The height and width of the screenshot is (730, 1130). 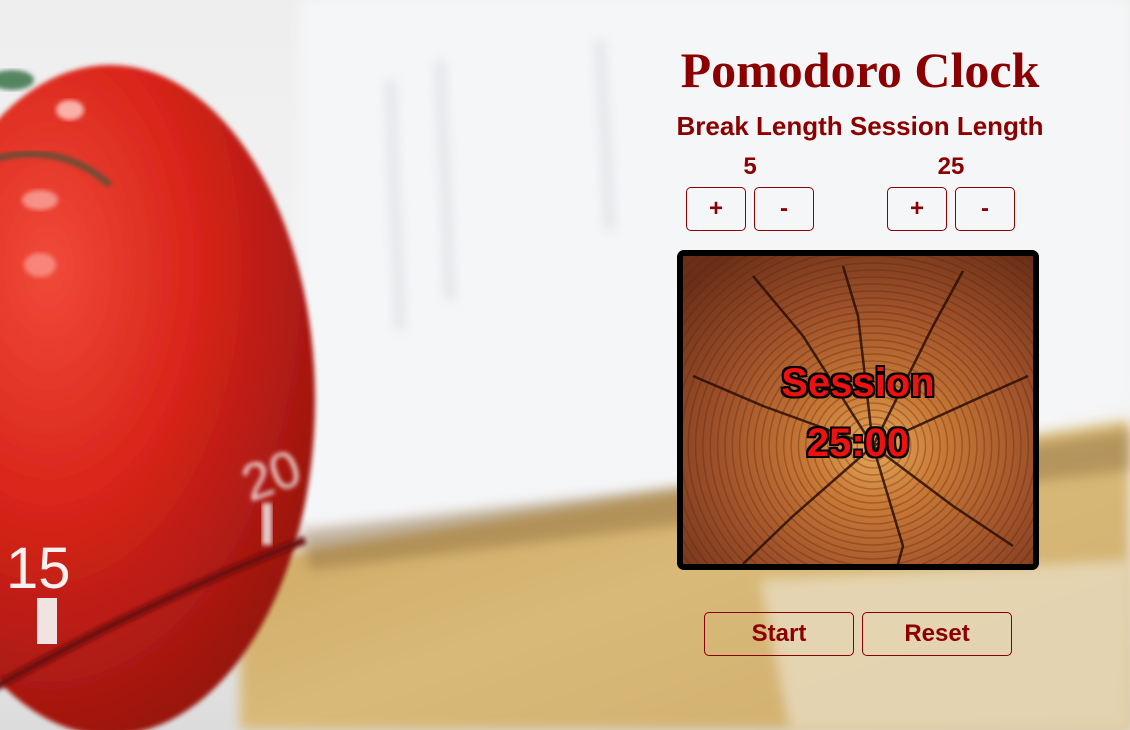 What do you see at coordinates (784, 209) in the screenshot?
I see `break-decrement-button: -` at bounding box center [784, 209].